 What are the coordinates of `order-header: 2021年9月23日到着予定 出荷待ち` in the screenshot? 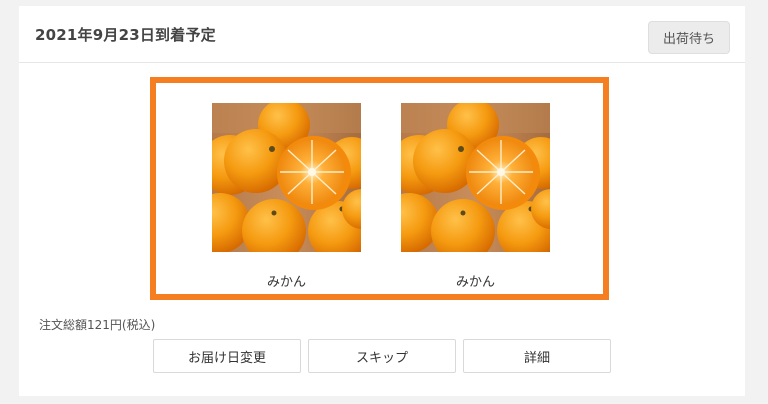 It's located at (382, 34).